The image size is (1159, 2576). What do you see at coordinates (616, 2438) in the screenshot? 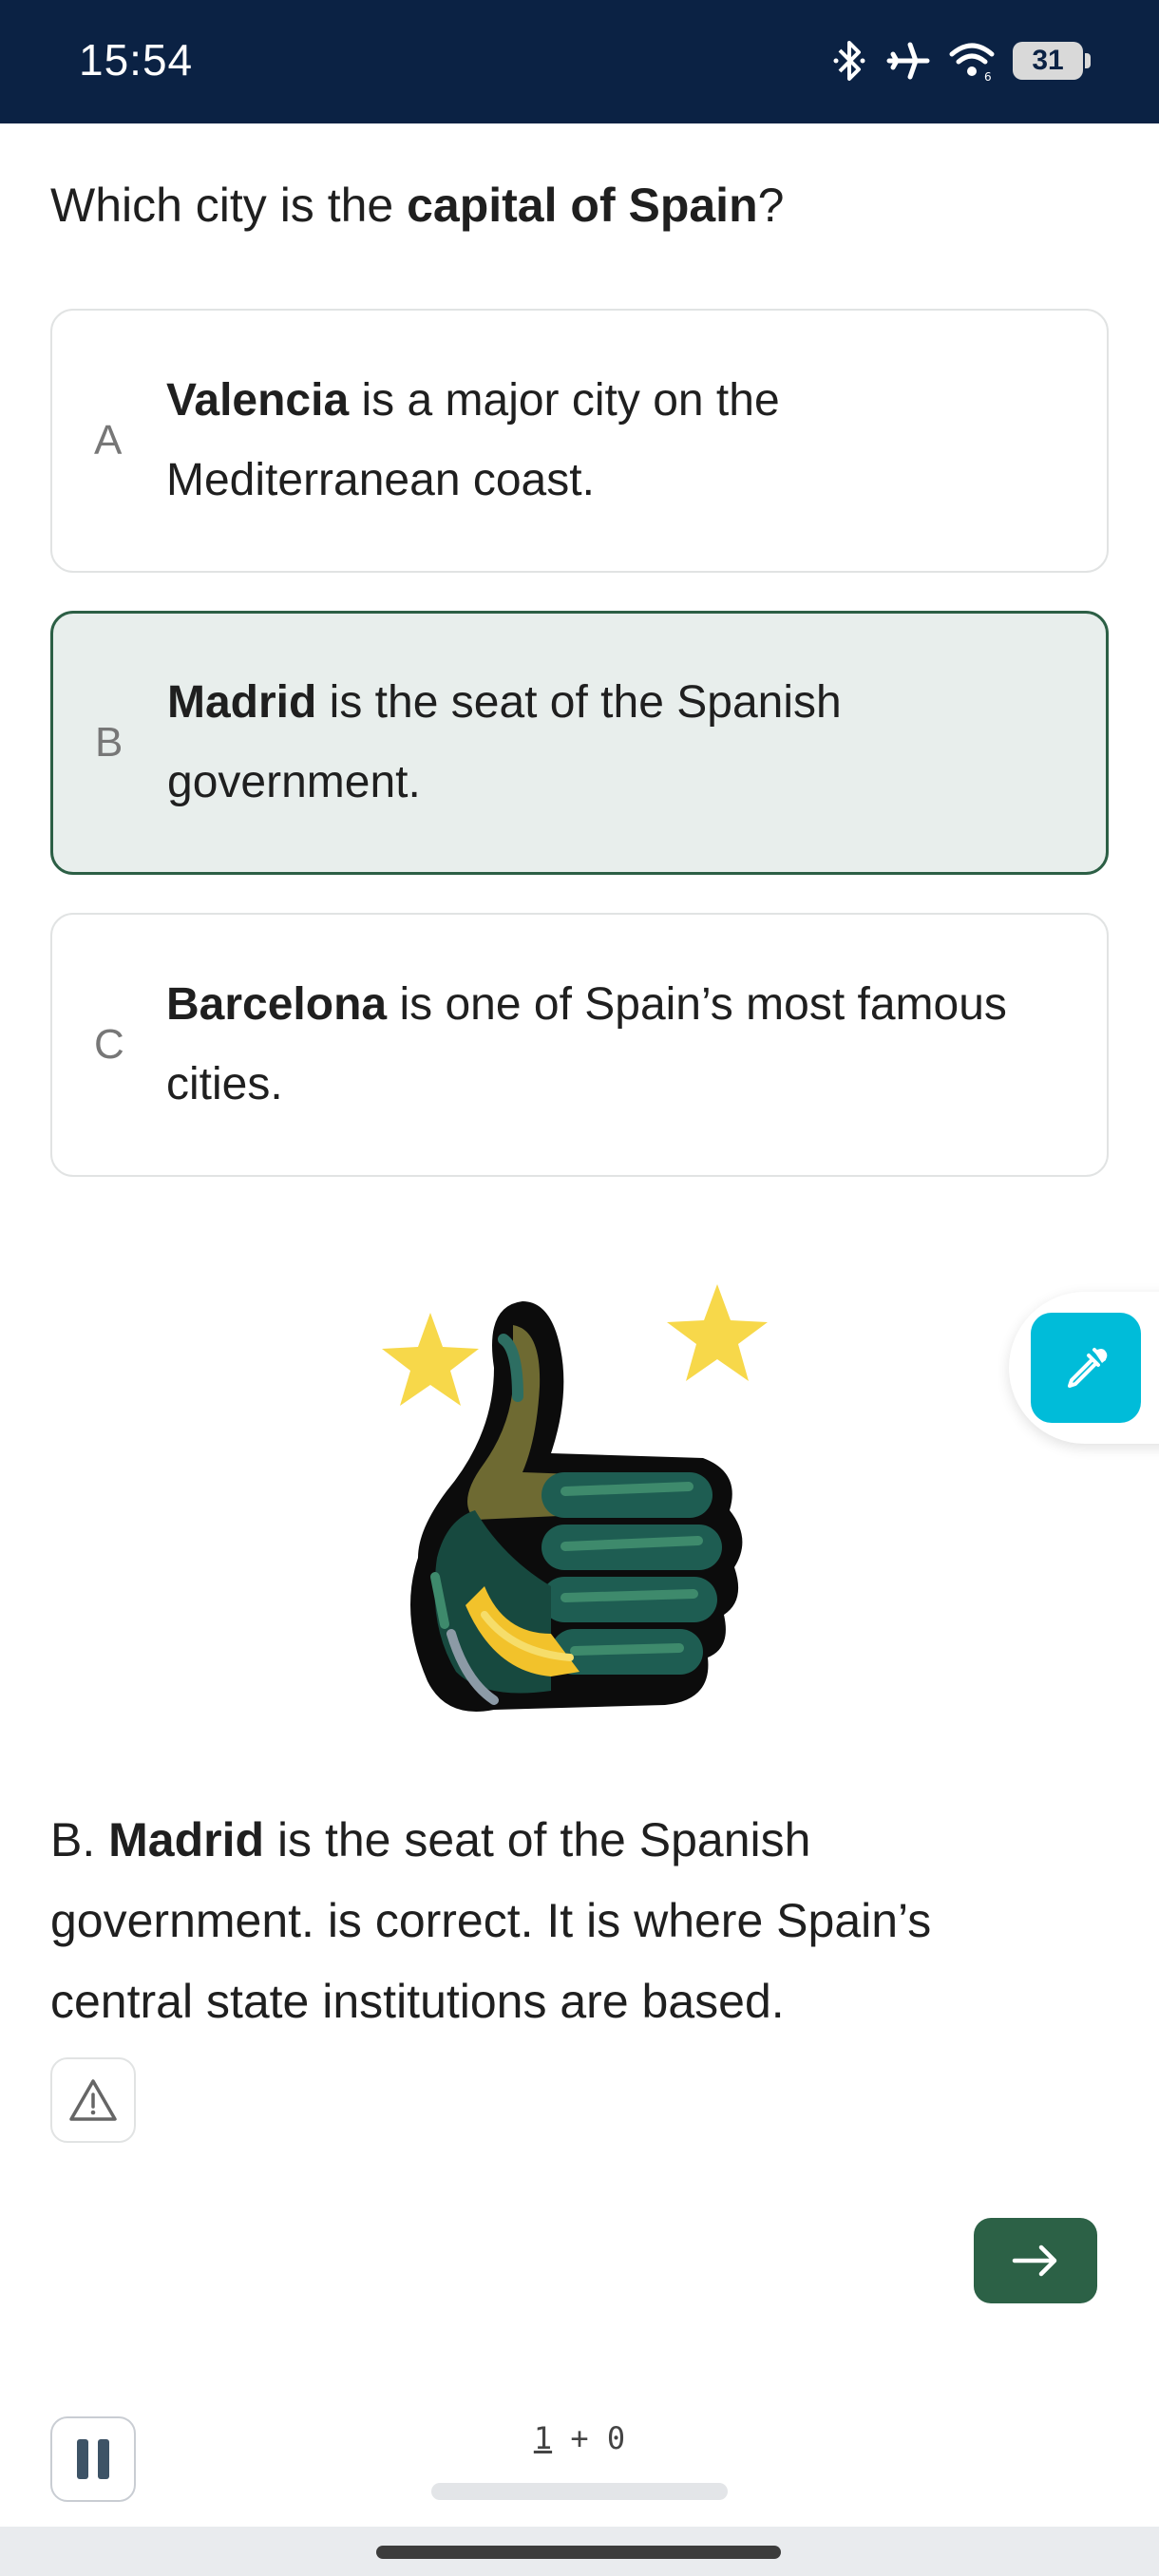
I see `score-other: 0` at bounding box center [616, 2438].